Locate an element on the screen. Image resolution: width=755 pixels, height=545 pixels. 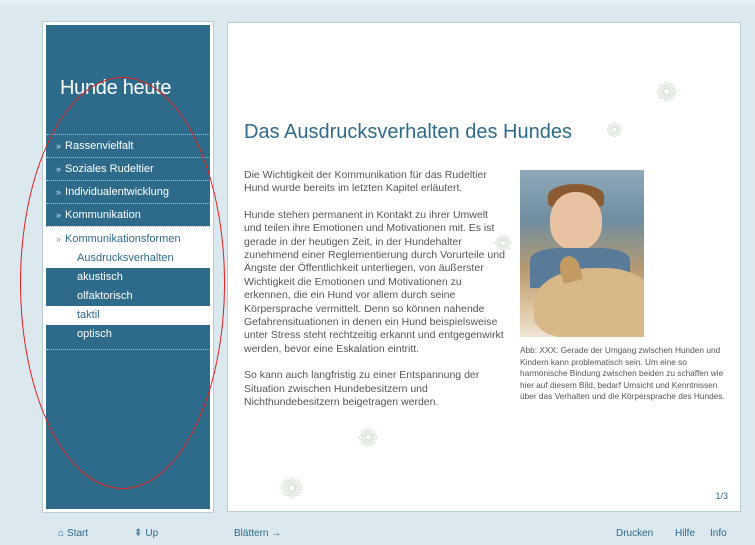
sidebar-item-label: Kommunikationsformen is located at coordinates (123, 239).